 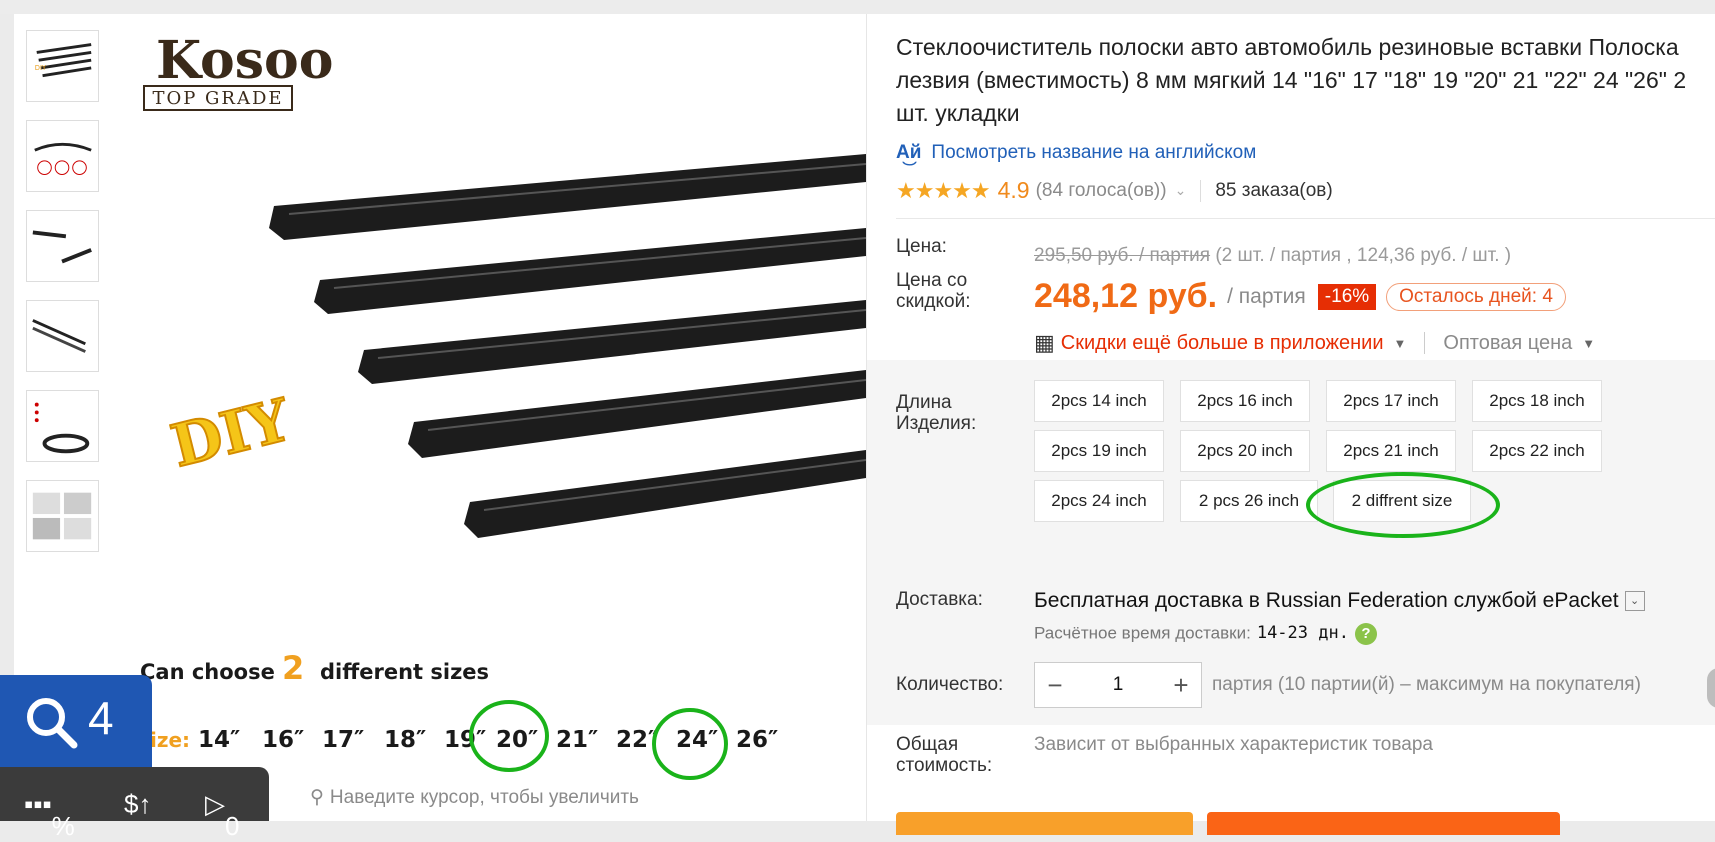 What do you see at coordinates (1537, 451) in the screenshot?
I see `option-22-inch: 2pcs 22 inch` at bounding box center [1537, 451].